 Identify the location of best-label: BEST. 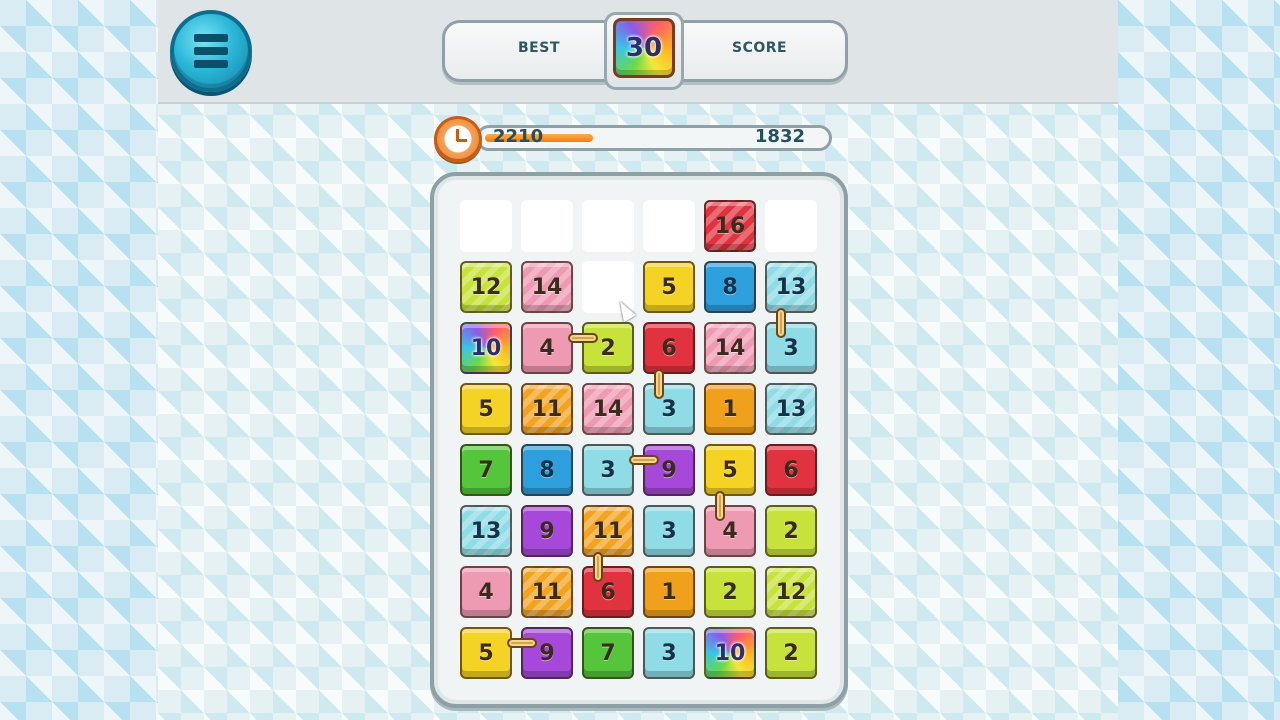
(539, 48).